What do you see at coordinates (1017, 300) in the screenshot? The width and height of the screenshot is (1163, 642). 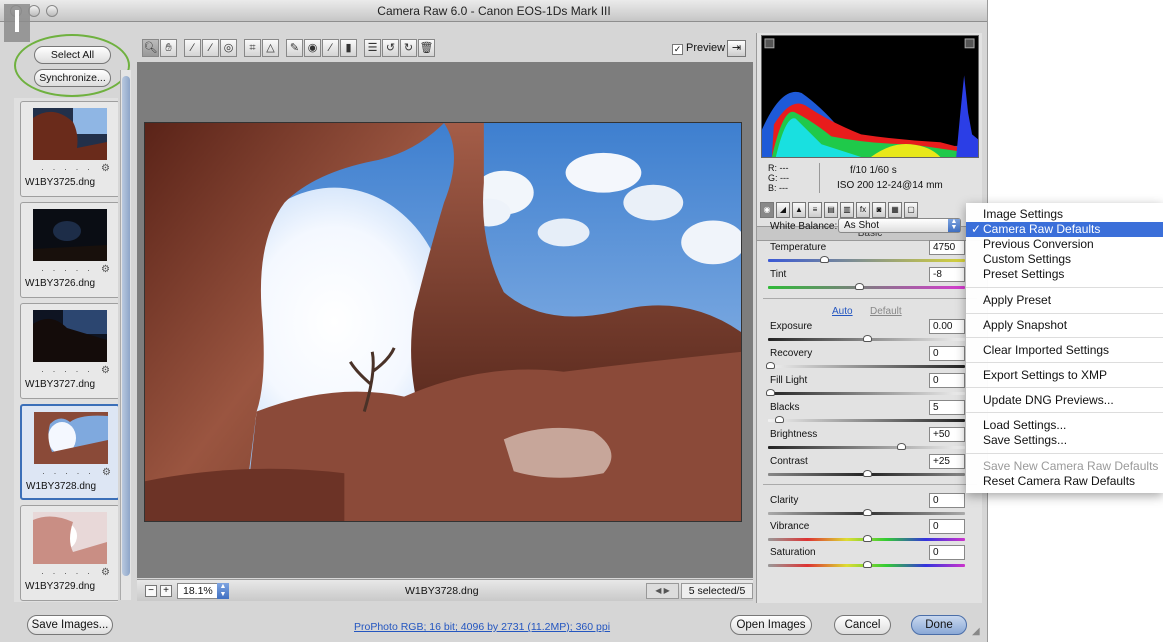 I see `menu-item-apply-preset: Apply Preset` at bounding box center [1017, 300].